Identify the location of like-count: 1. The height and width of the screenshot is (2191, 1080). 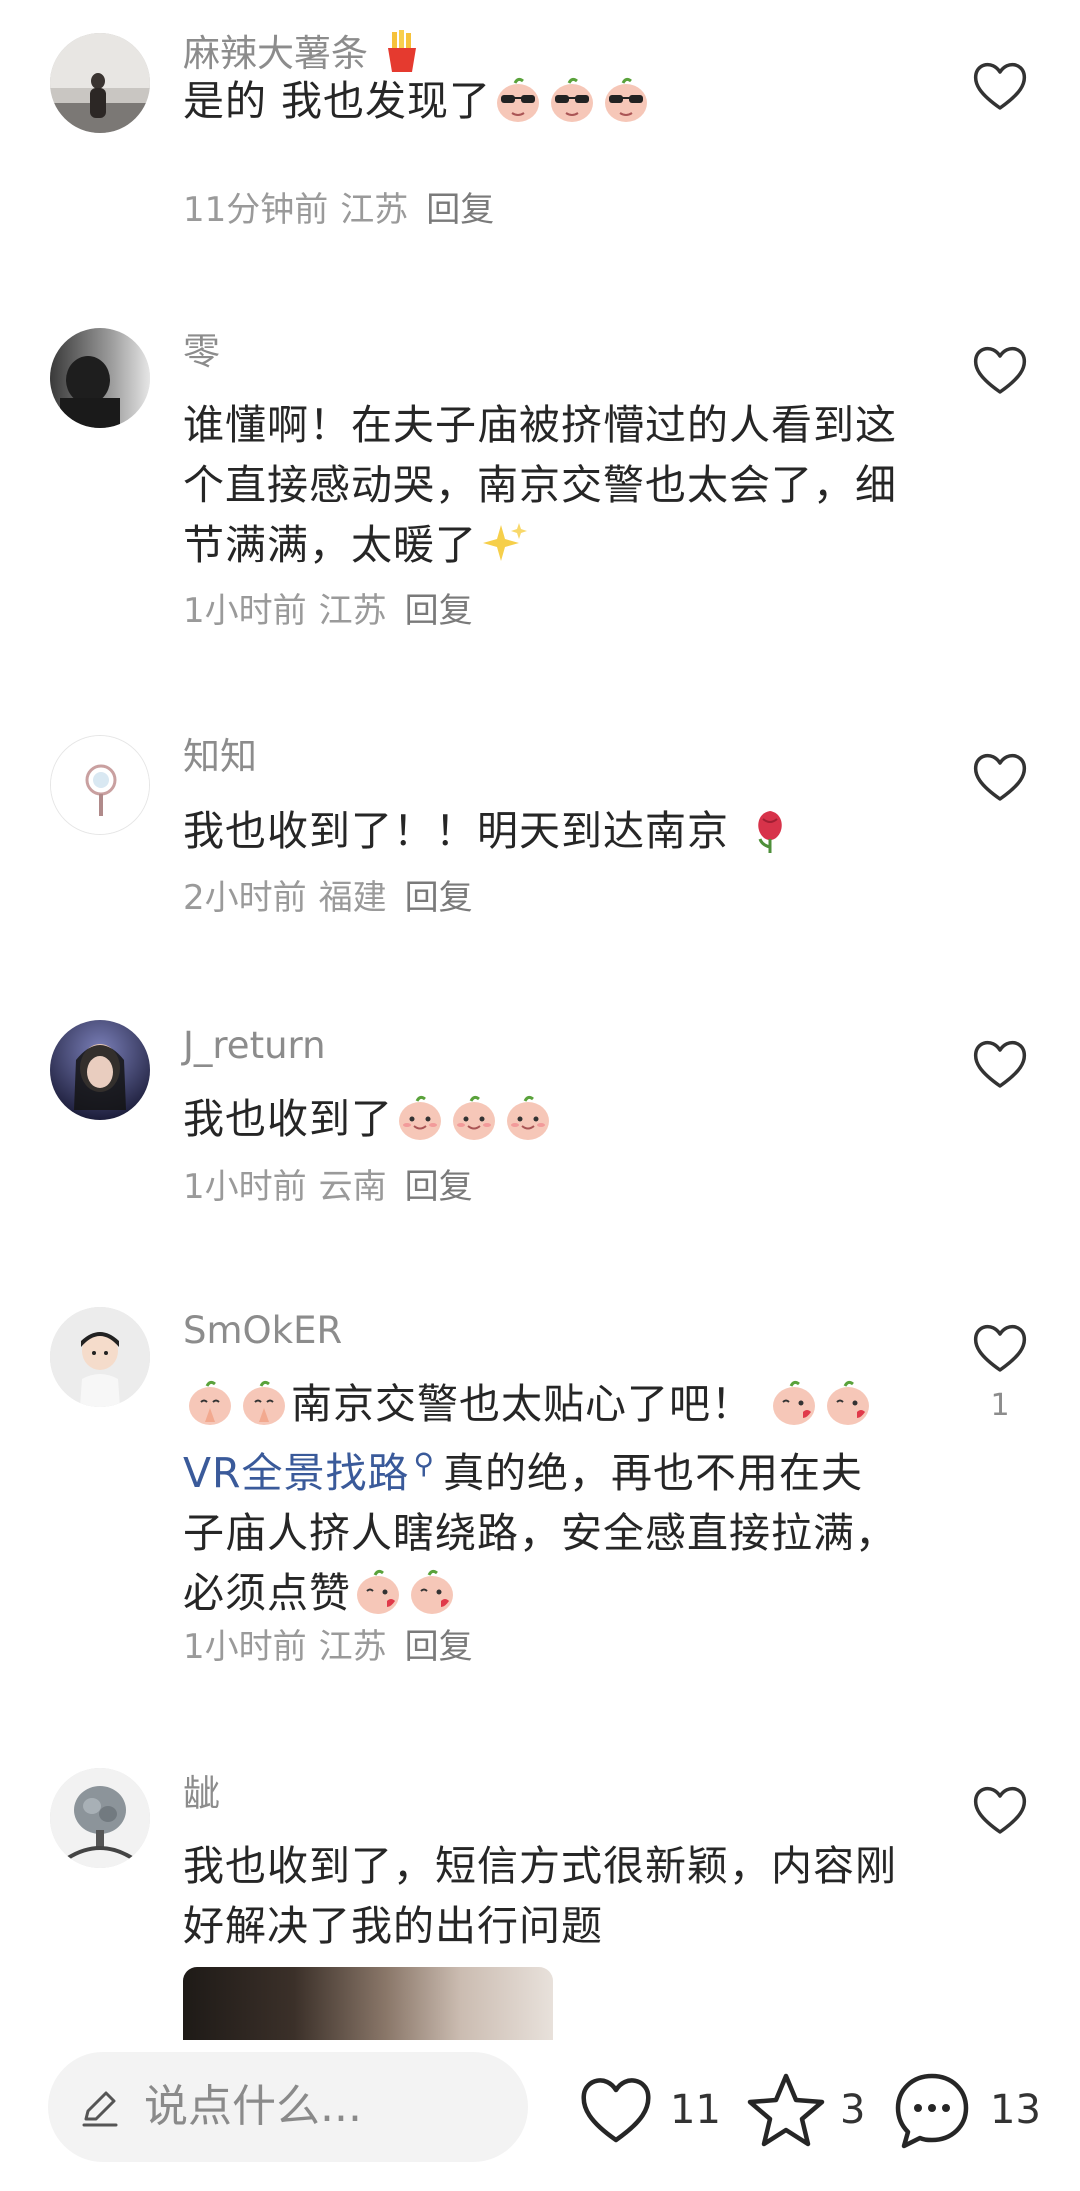
(1000, 1405).